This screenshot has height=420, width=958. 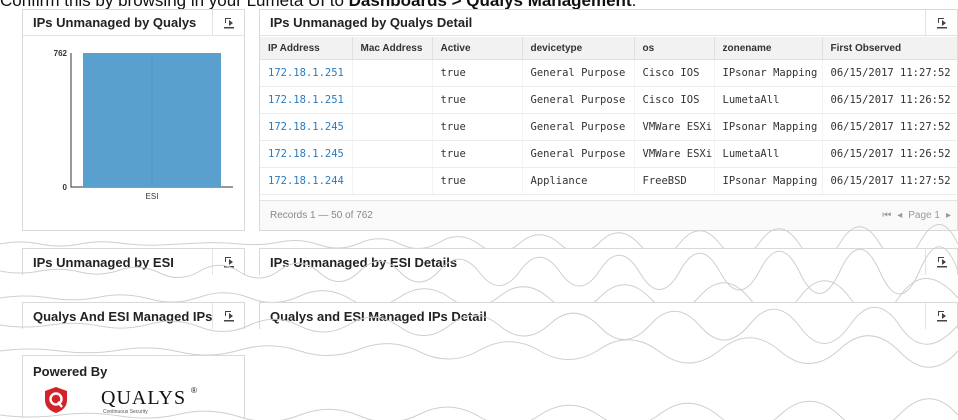 What do you see at coordinates (65, 187) in the screenshot?
I see `y-tick-label: 0` at bounding box center [65, 187].